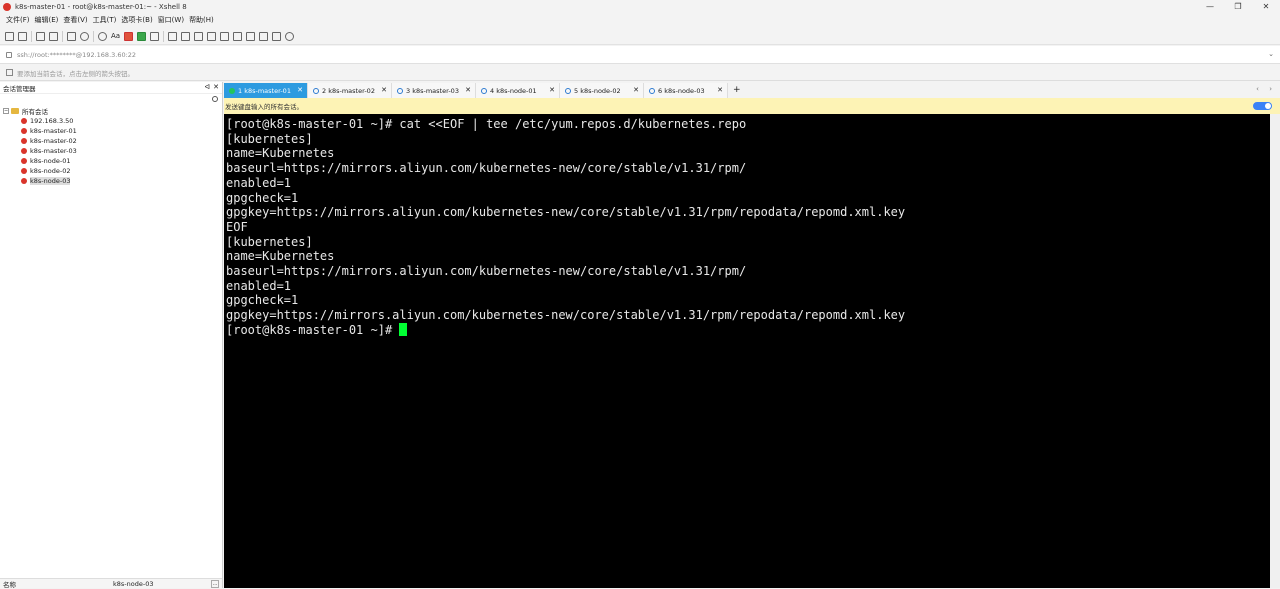 This screenshot has width=1280, height=589. I want to click on tab-k8s-node-02: 5 k8s-node-02 ✕, so click(602, 90).